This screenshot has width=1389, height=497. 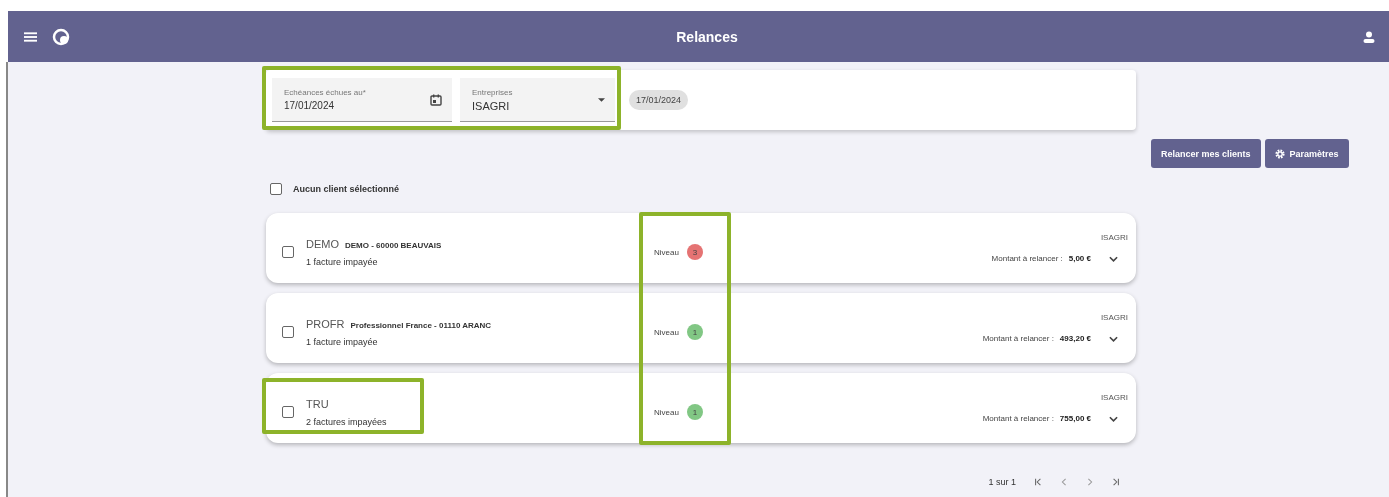 I want to click on select-all-checkbox, so click(x=276, y=189).